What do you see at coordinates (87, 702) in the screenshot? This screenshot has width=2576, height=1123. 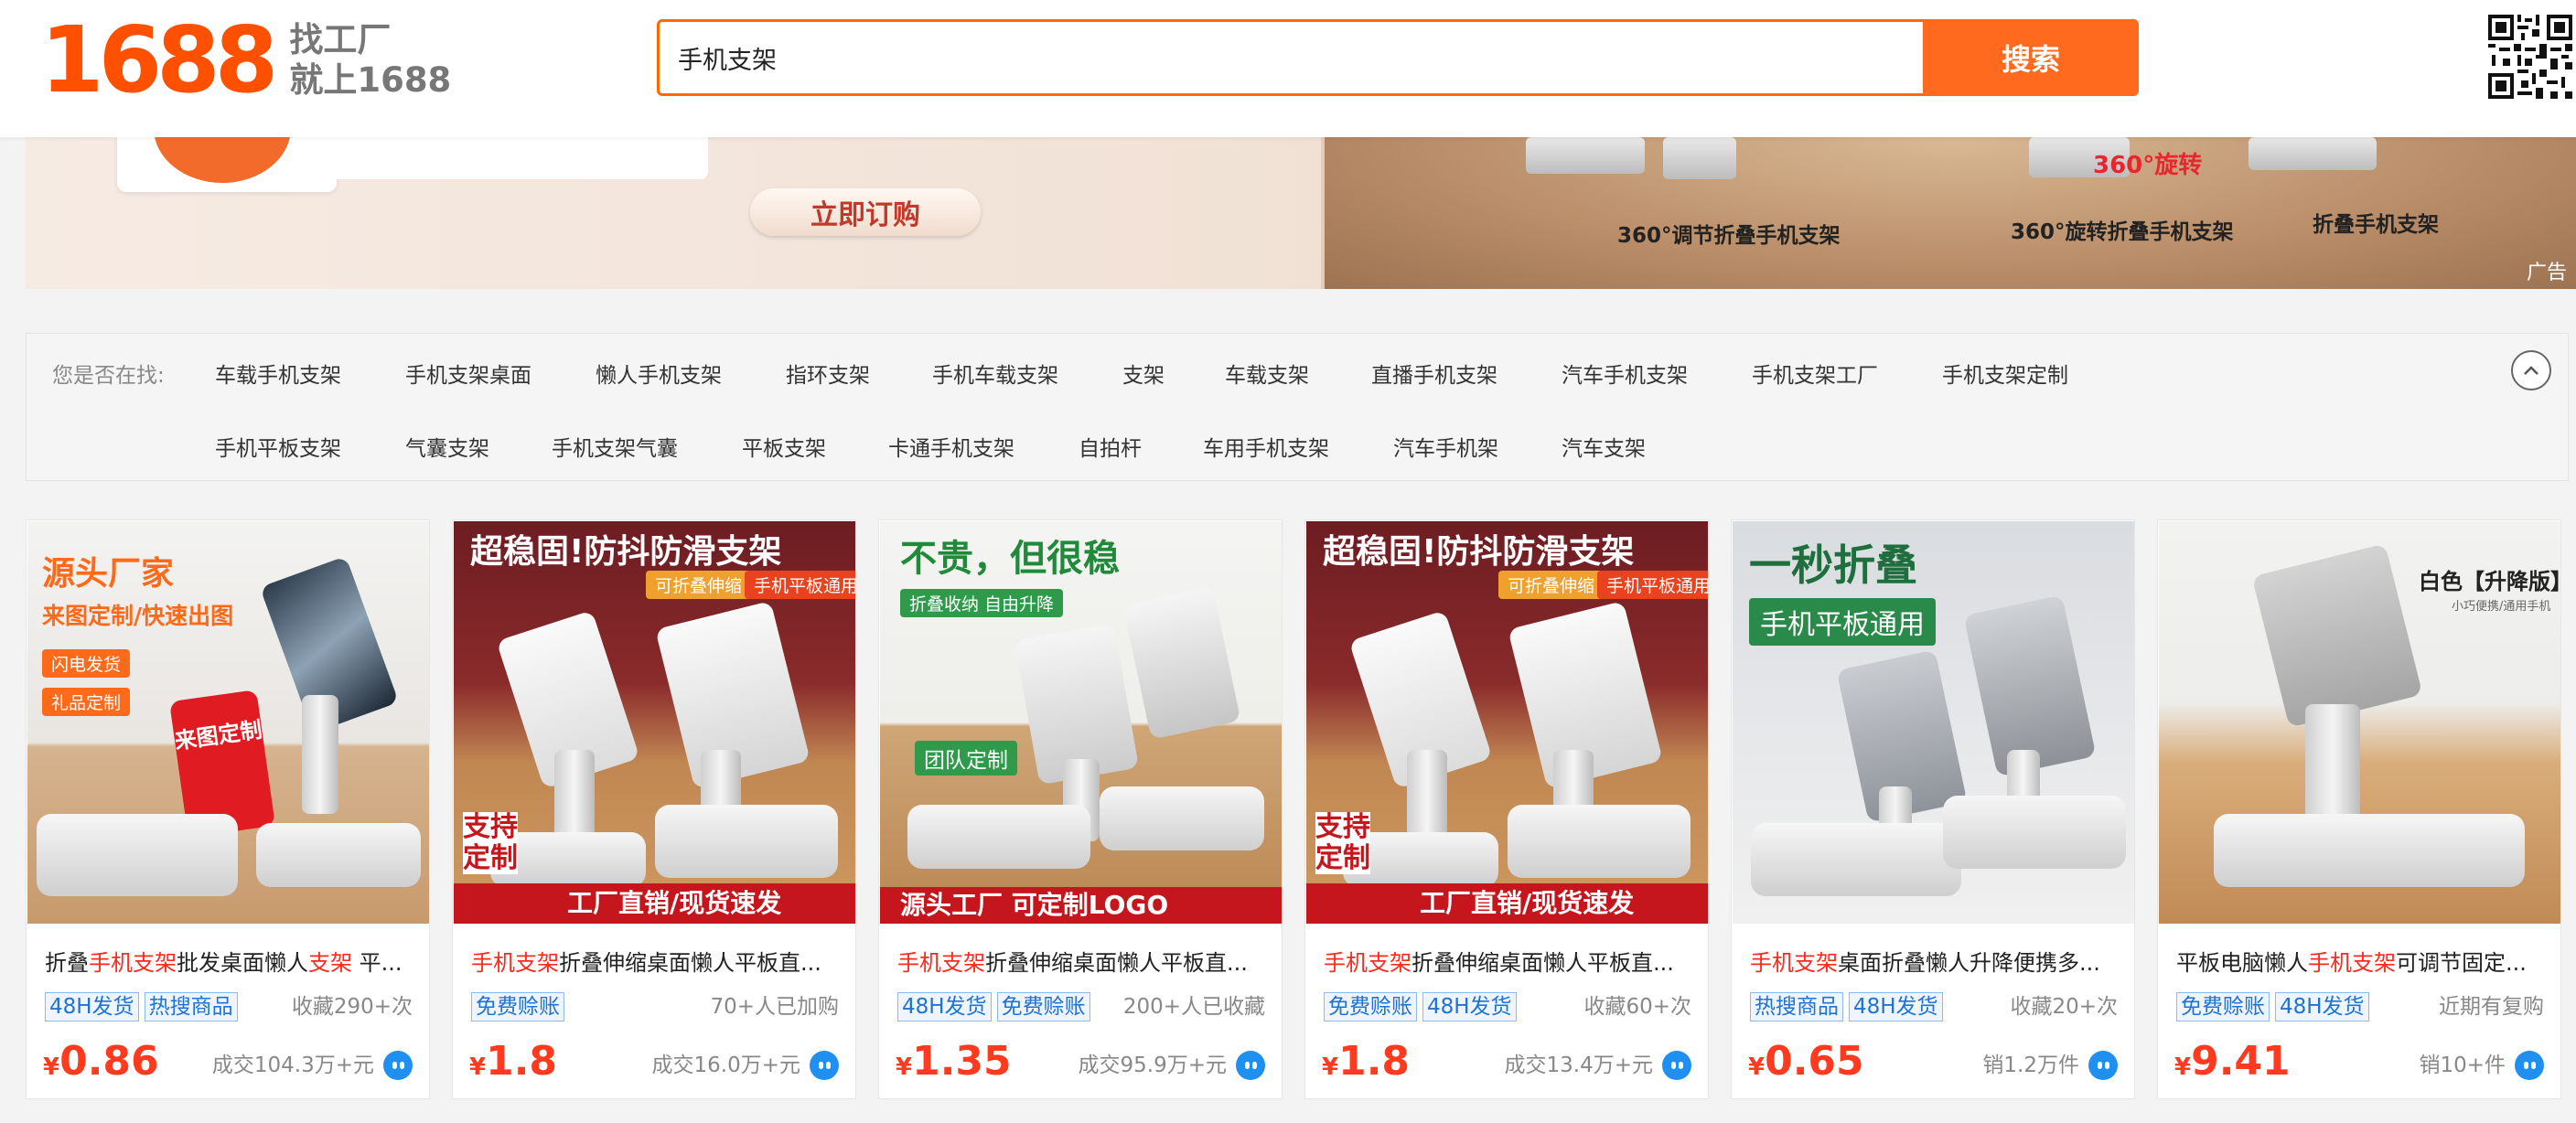 I see `image-pill: 礼品定制` at bounding box center [87, 702].